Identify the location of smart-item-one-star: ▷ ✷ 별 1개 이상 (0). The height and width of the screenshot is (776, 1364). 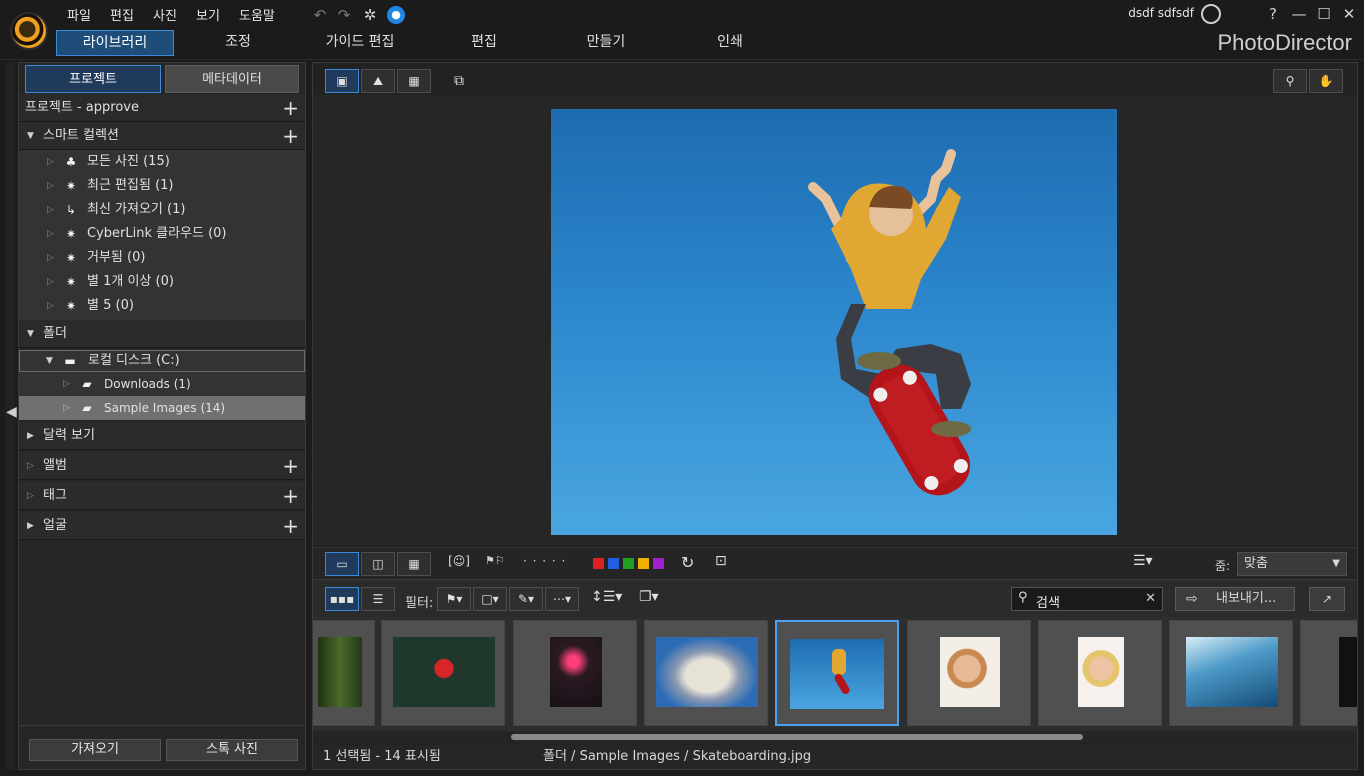
(162, 282).